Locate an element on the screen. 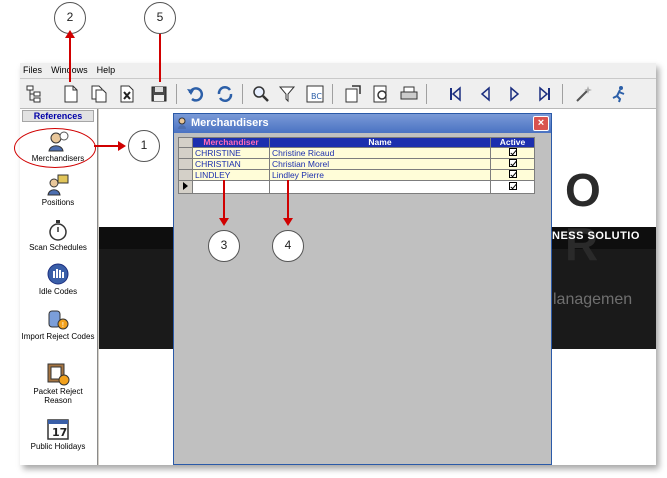  new-record-row is located at coordinates (356, 187).